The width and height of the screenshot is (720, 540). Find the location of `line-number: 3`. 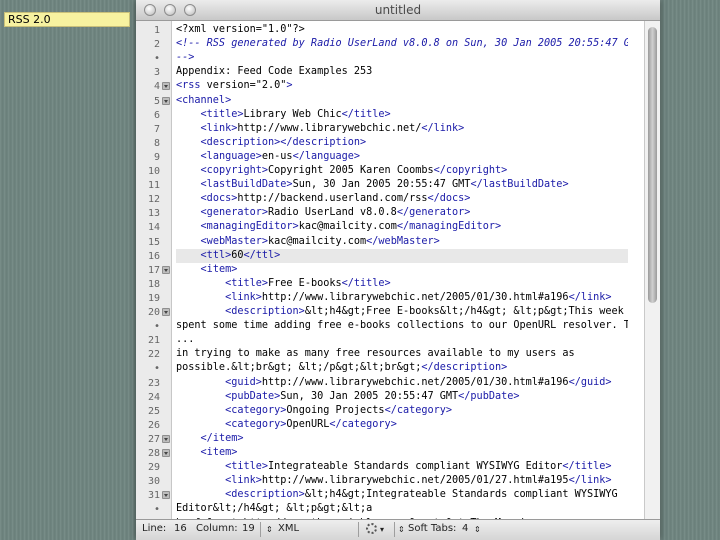

line-number: 3 is located at coordinates (156, 73).